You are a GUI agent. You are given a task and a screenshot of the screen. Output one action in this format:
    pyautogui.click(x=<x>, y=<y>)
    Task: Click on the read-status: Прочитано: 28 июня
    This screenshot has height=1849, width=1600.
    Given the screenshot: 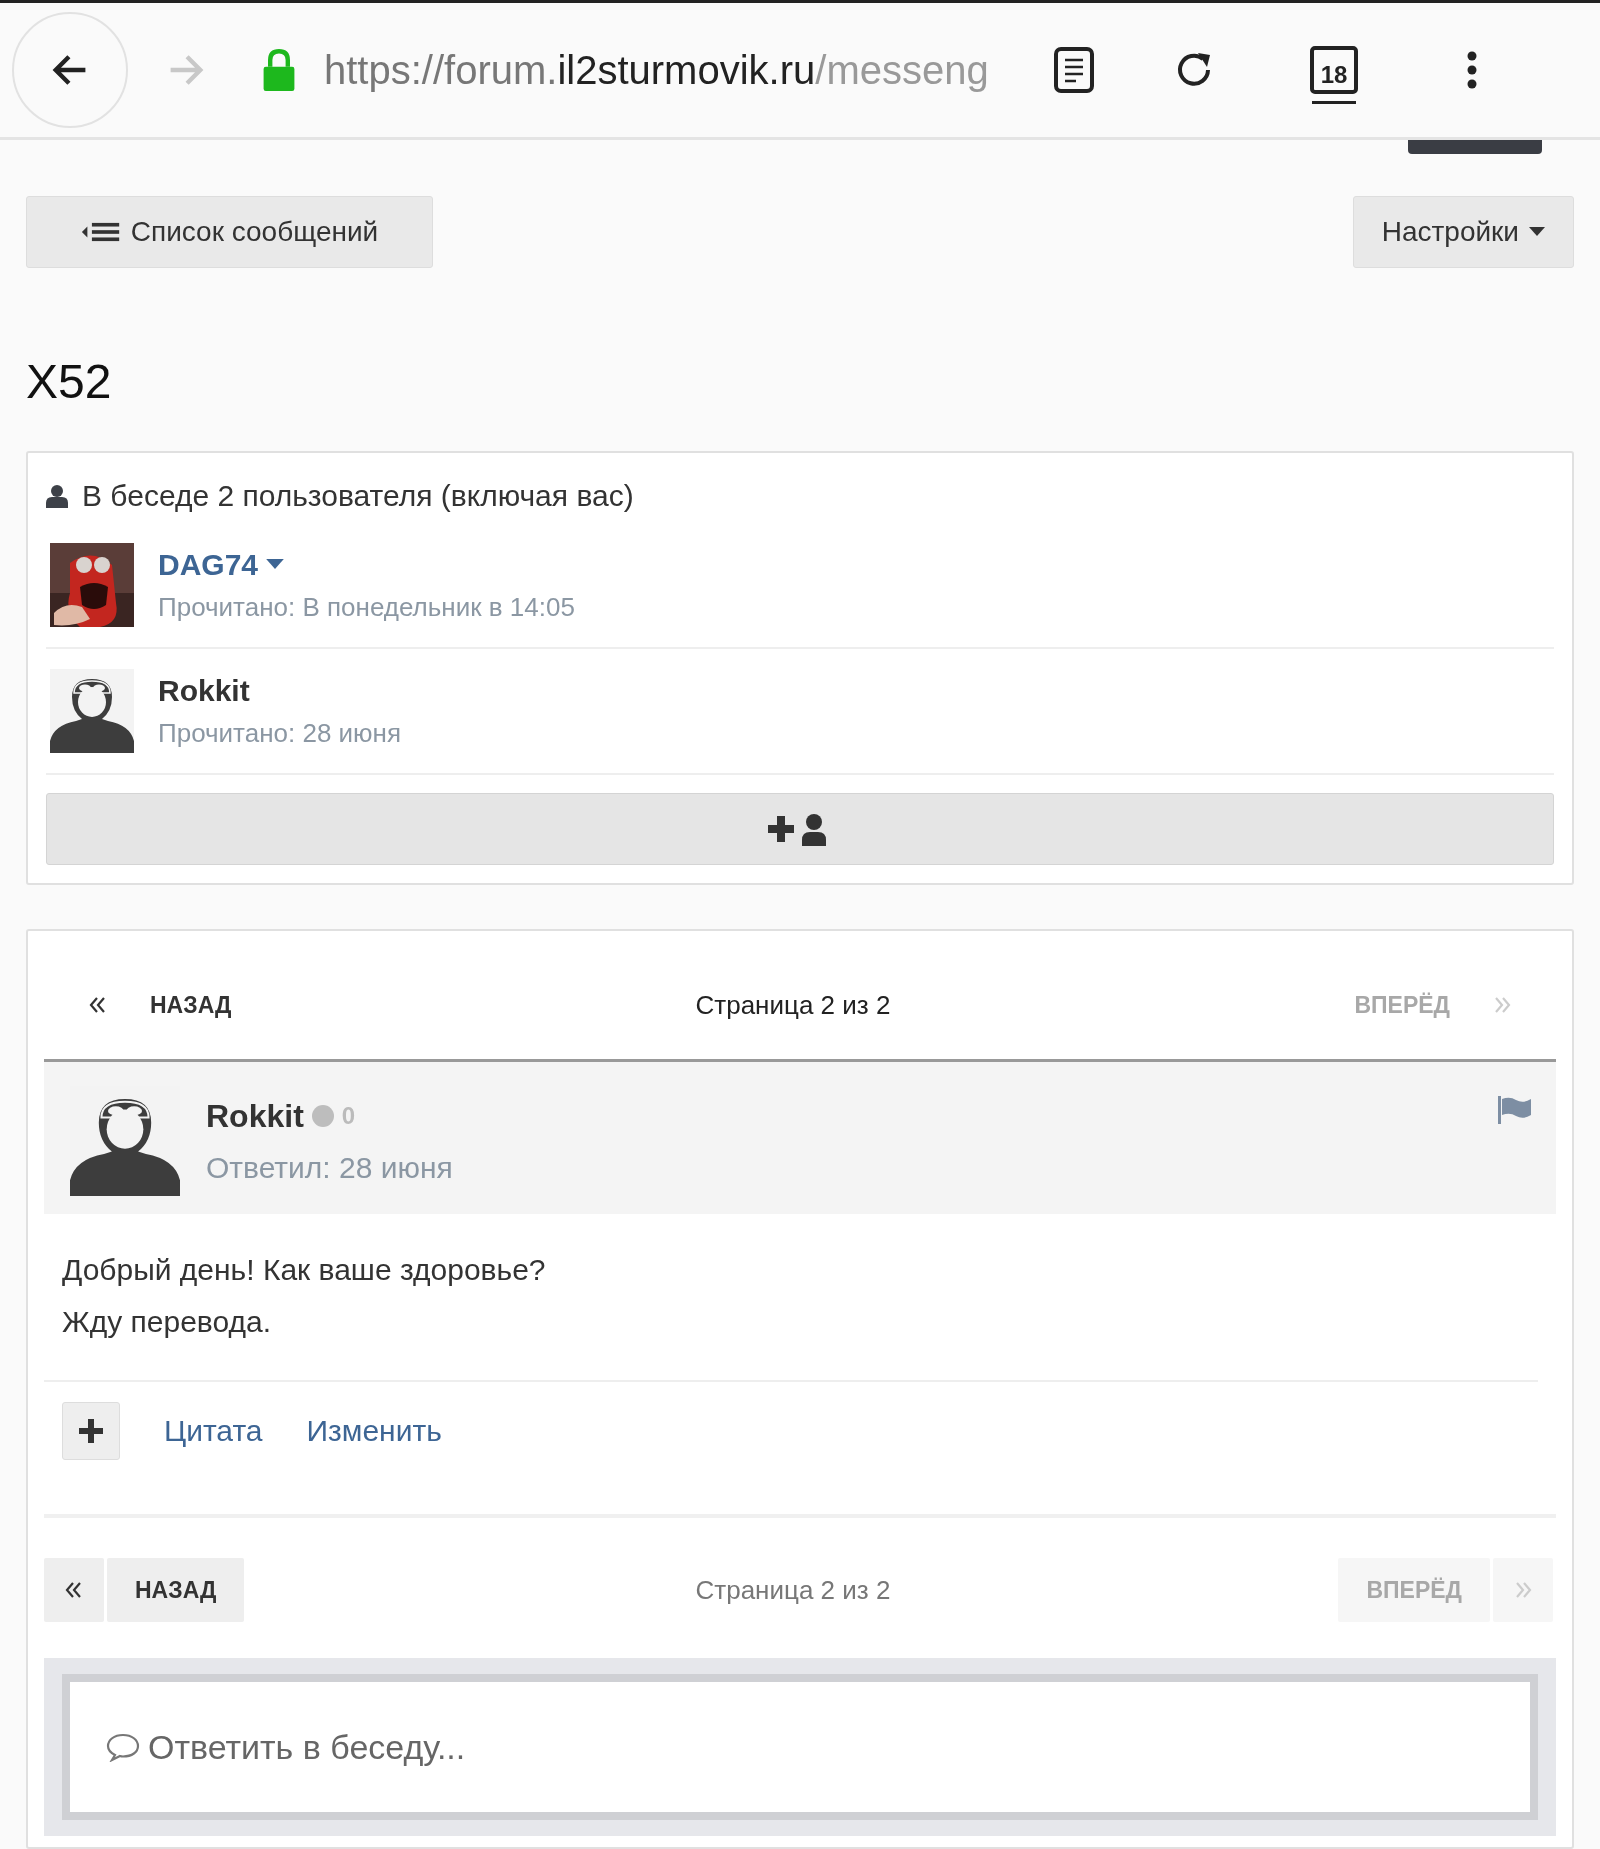 What is the action you would take?
    pyautogui.click(x=280, y=733)
    